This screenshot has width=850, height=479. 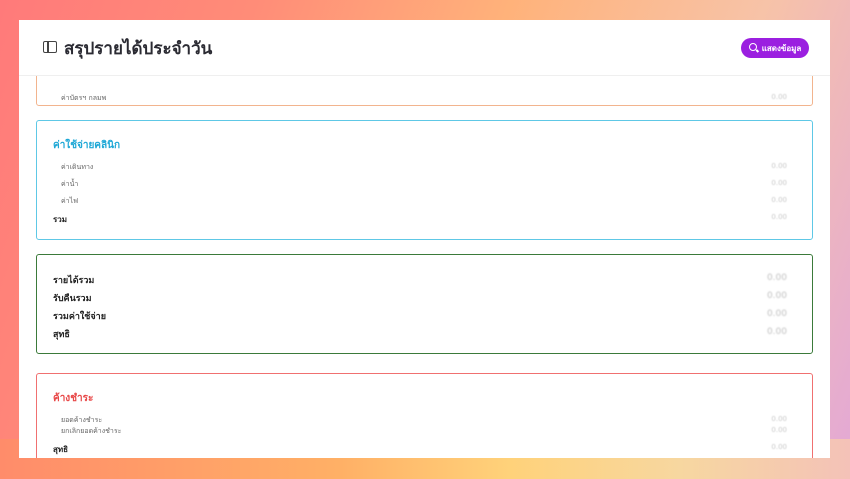 What do you see at coordinates (74, 281) in the screenshot?
I see `summary-row-label: รายได้รวม` at bounding box center [74, 281].